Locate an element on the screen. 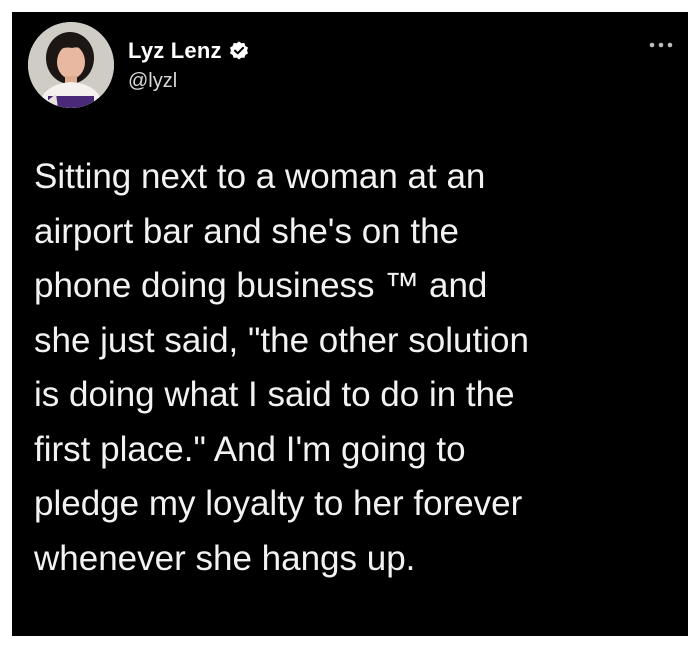 This screenshot has width=700, height=662. verified-badge-icon is located at coordinates (239, 51).